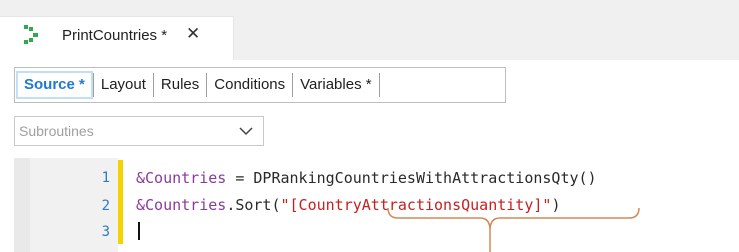 This screenshot has width=739, height=252. I want to click on subroutines-dropdown-value: Subroutines, so click(56, 131).